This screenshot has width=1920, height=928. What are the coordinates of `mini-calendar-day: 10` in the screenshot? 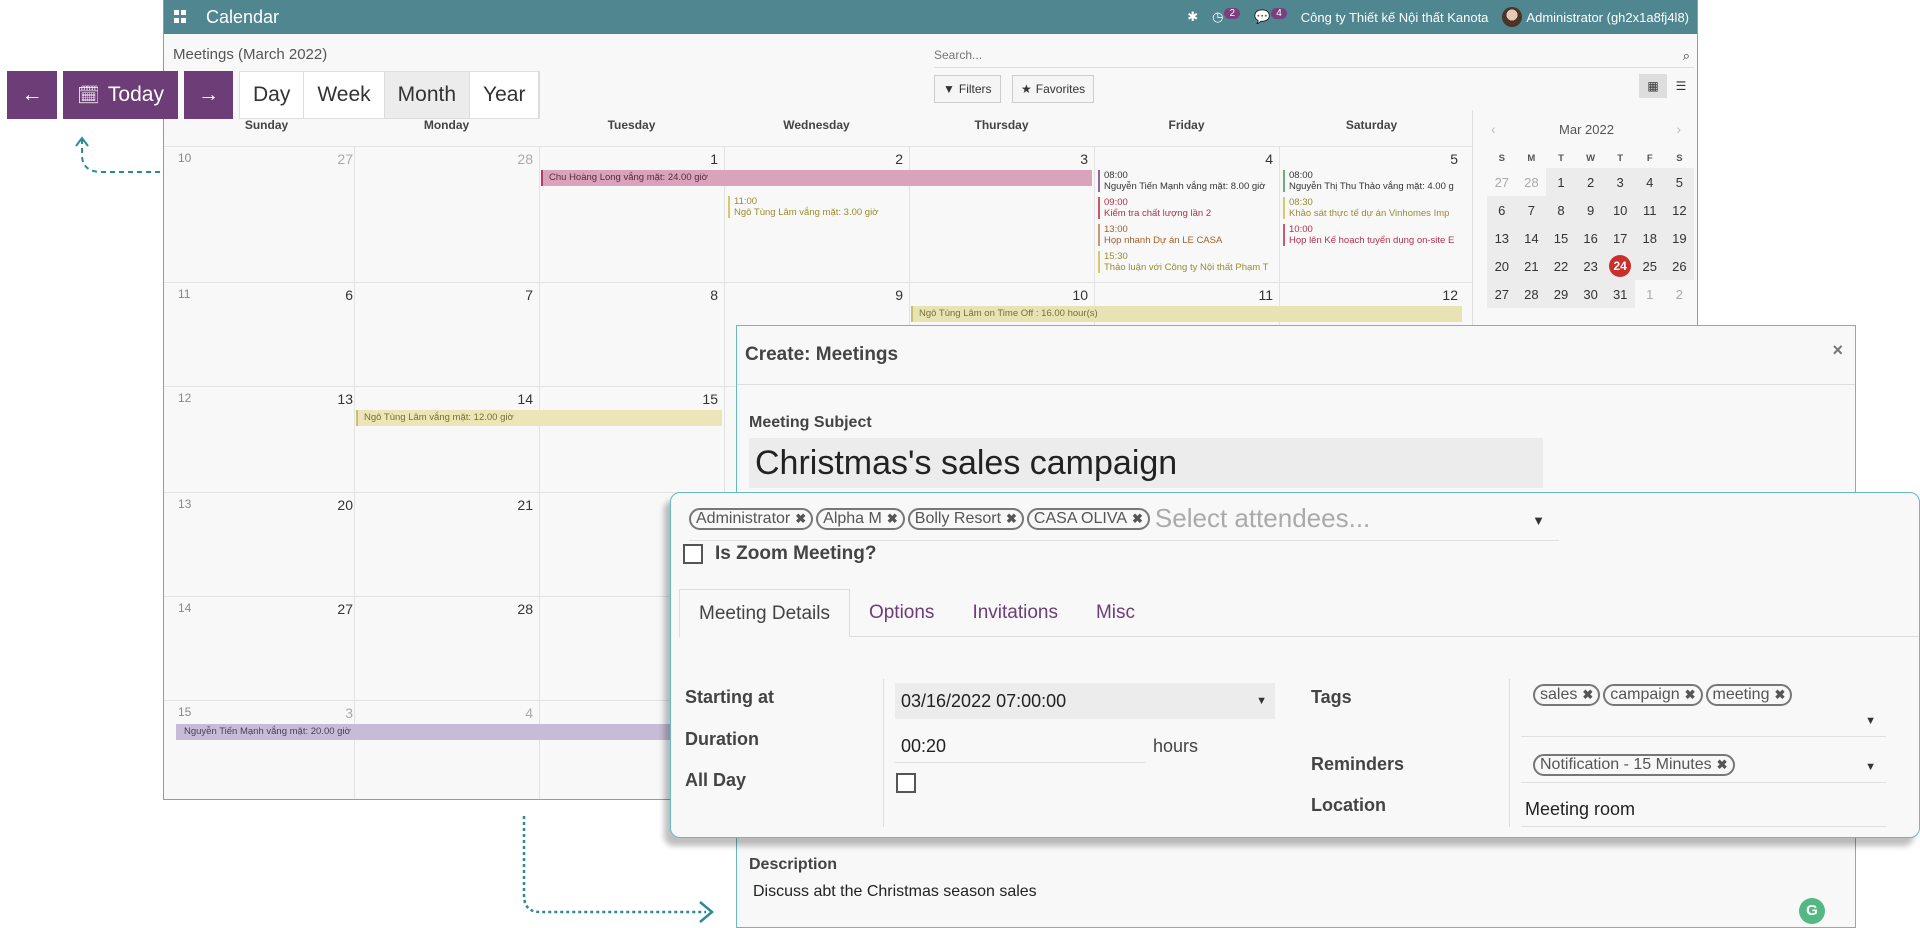 It's located at (1620, 210).